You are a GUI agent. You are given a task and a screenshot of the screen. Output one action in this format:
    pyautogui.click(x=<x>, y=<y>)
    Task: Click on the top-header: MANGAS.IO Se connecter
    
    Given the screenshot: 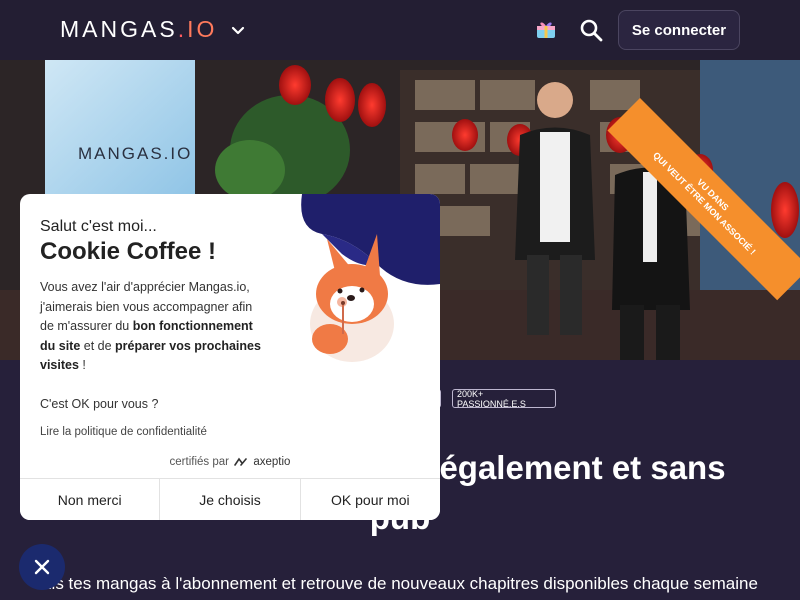 What is the action you would take?
    pyautogui.click(x=400, y=30)
    